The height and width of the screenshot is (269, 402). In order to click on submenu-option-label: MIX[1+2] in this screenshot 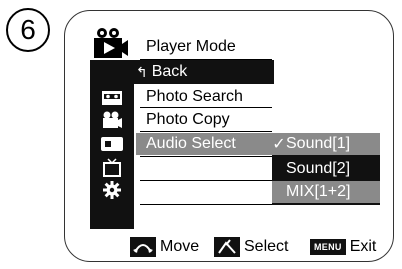, I will do `click(318, 191)`.